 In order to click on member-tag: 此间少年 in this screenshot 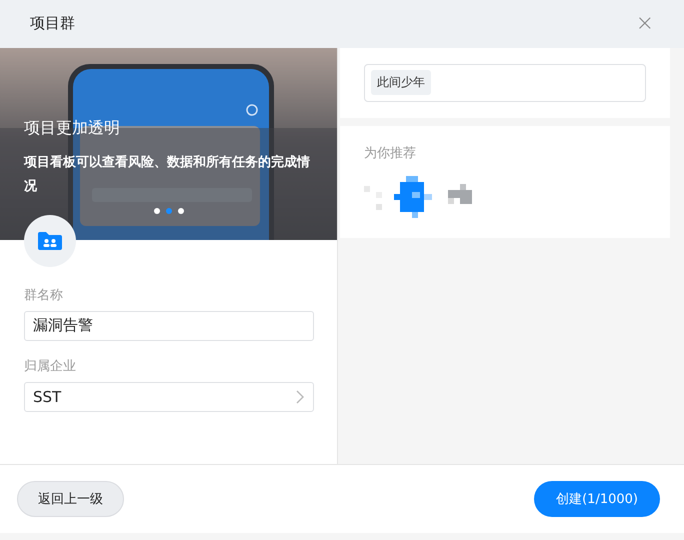, I will do `click(401, 83)`.